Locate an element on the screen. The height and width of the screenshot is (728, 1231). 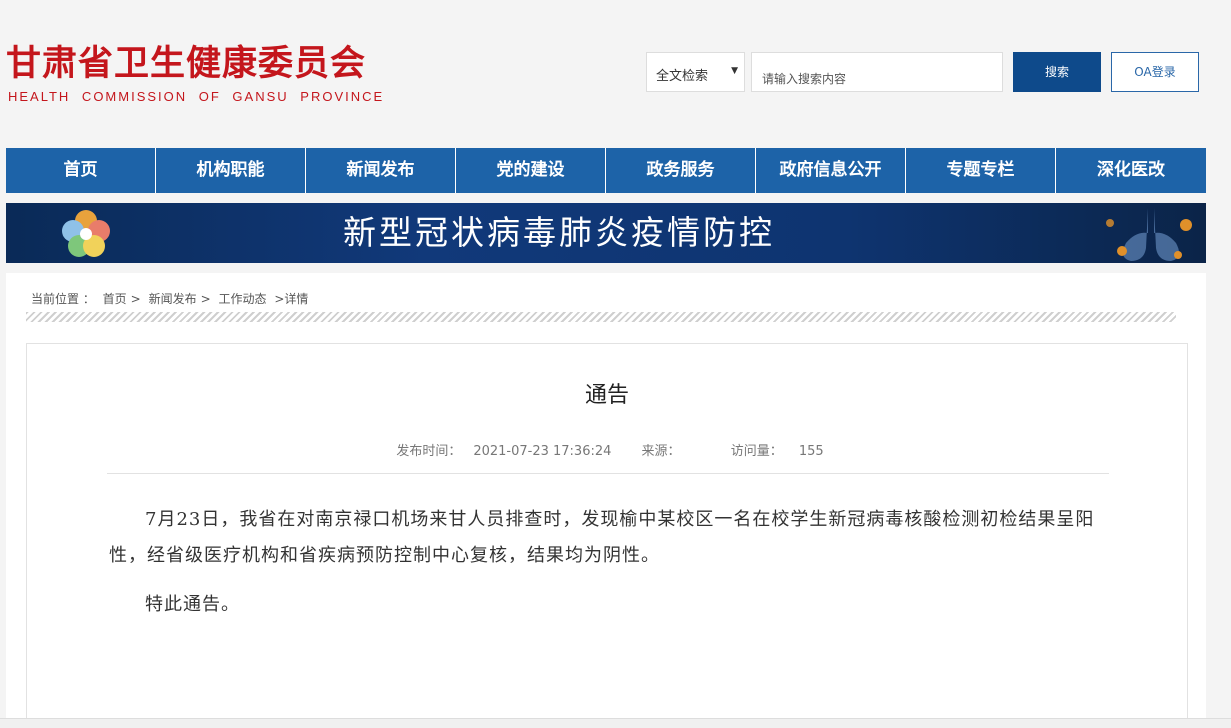
bottom-scroll-strip is located at coordinates (615, 723).